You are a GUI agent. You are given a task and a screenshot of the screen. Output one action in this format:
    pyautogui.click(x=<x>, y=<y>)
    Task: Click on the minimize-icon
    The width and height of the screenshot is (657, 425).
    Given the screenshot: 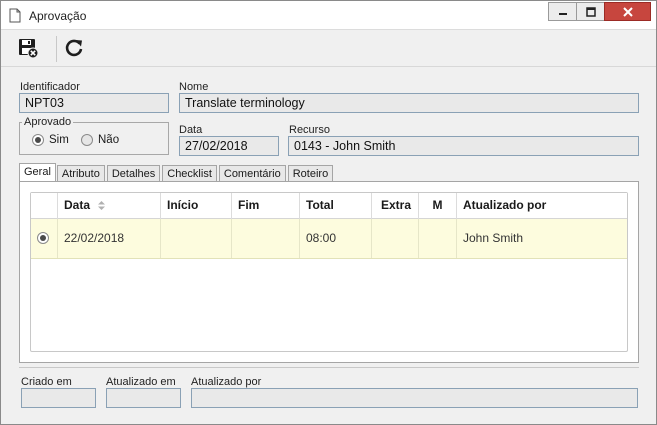 What is the action you would take?
    pyautogui.click(x=562, y=13)
    